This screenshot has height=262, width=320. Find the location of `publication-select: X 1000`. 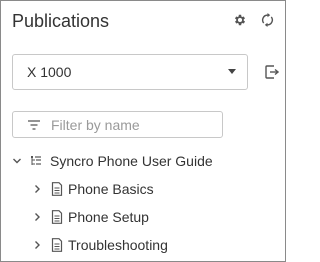

publication-select: X 1000 is located at coordinates (130, 72).